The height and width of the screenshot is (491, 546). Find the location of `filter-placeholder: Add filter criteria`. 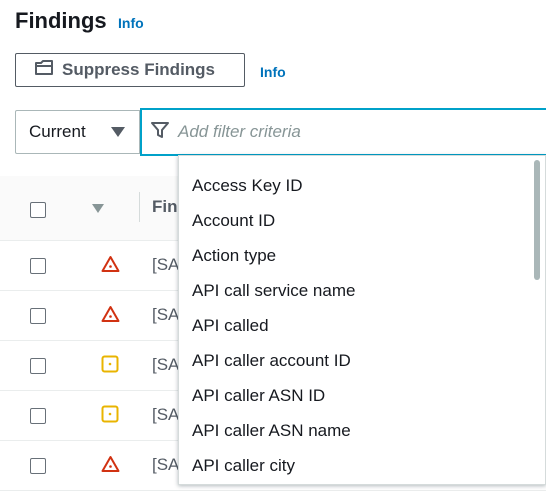

filter-placeholder: Add filter criteria is located at coordinates (239, 131).